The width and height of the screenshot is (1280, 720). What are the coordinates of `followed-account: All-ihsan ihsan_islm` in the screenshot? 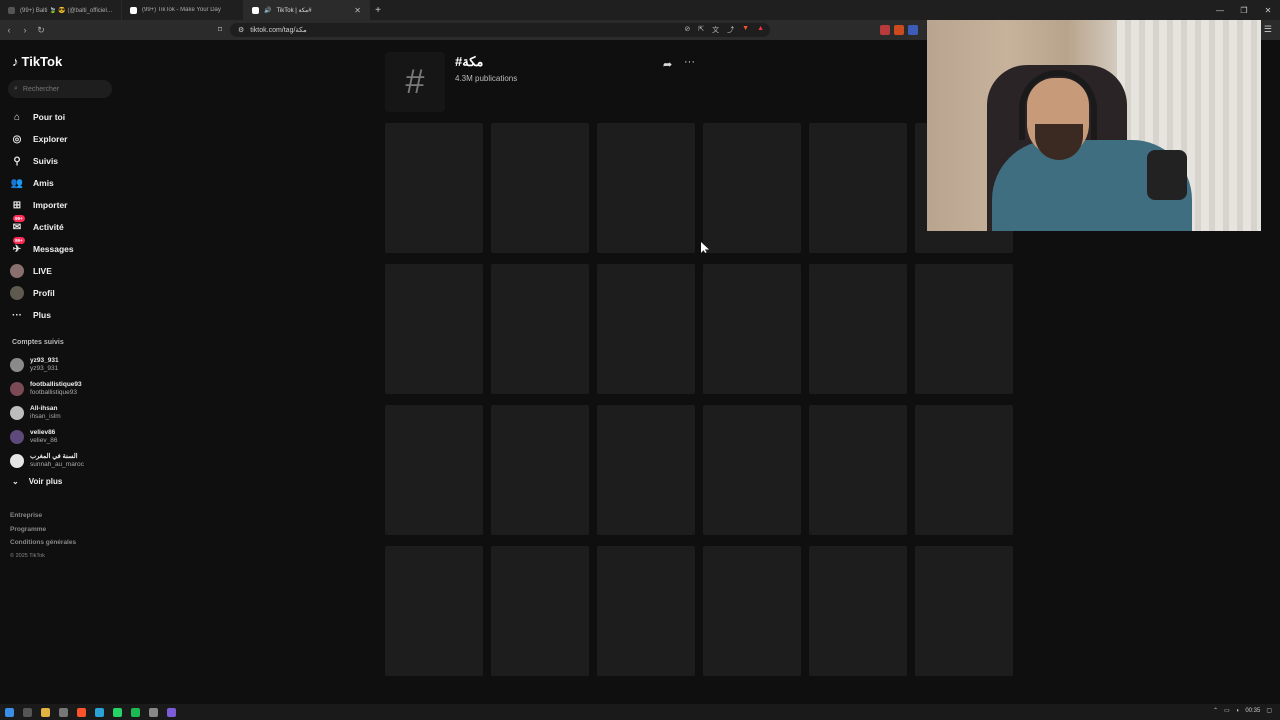 It's located at (47, 413).